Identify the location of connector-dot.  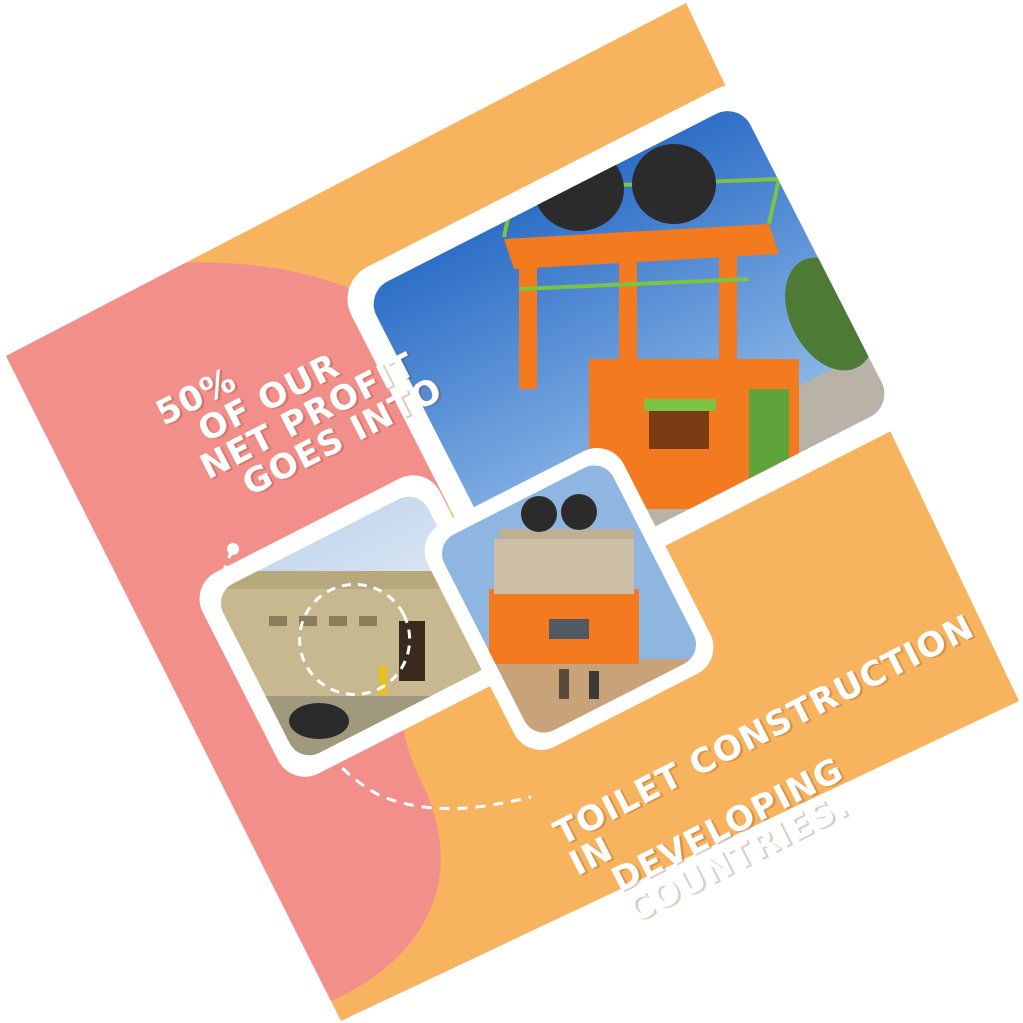
(233, 549).